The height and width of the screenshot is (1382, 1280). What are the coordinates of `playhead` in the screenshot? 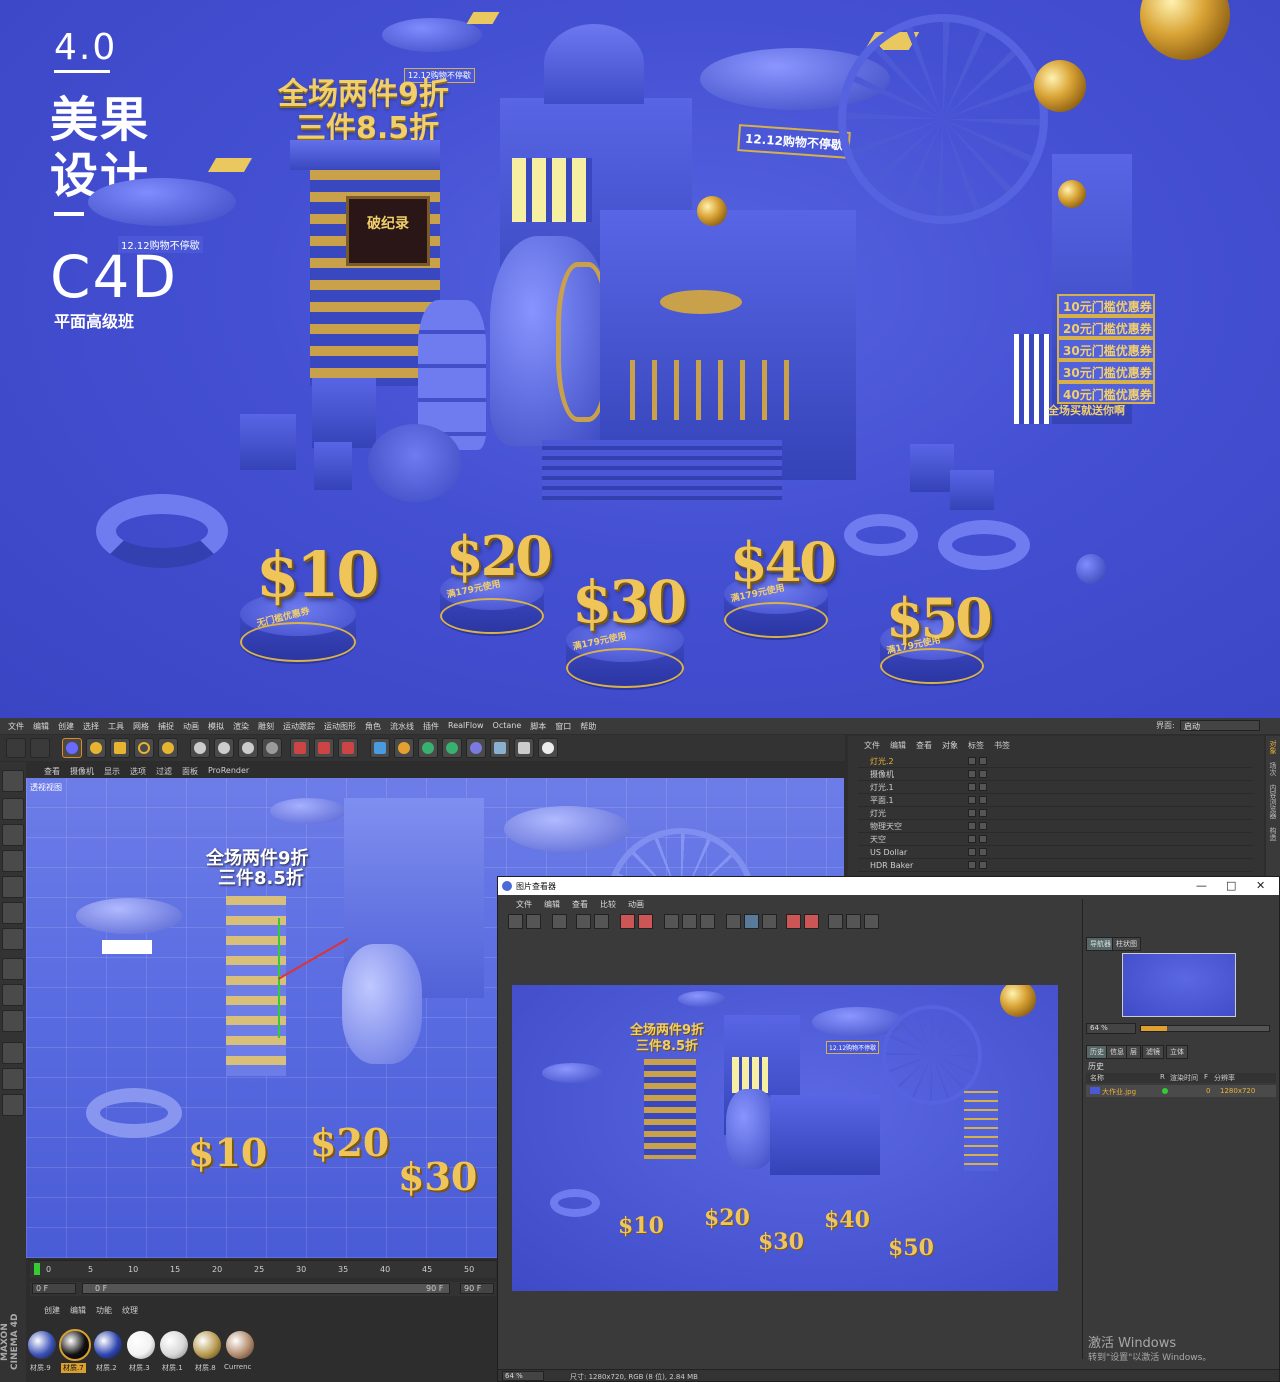 It's located at (37, 1269).